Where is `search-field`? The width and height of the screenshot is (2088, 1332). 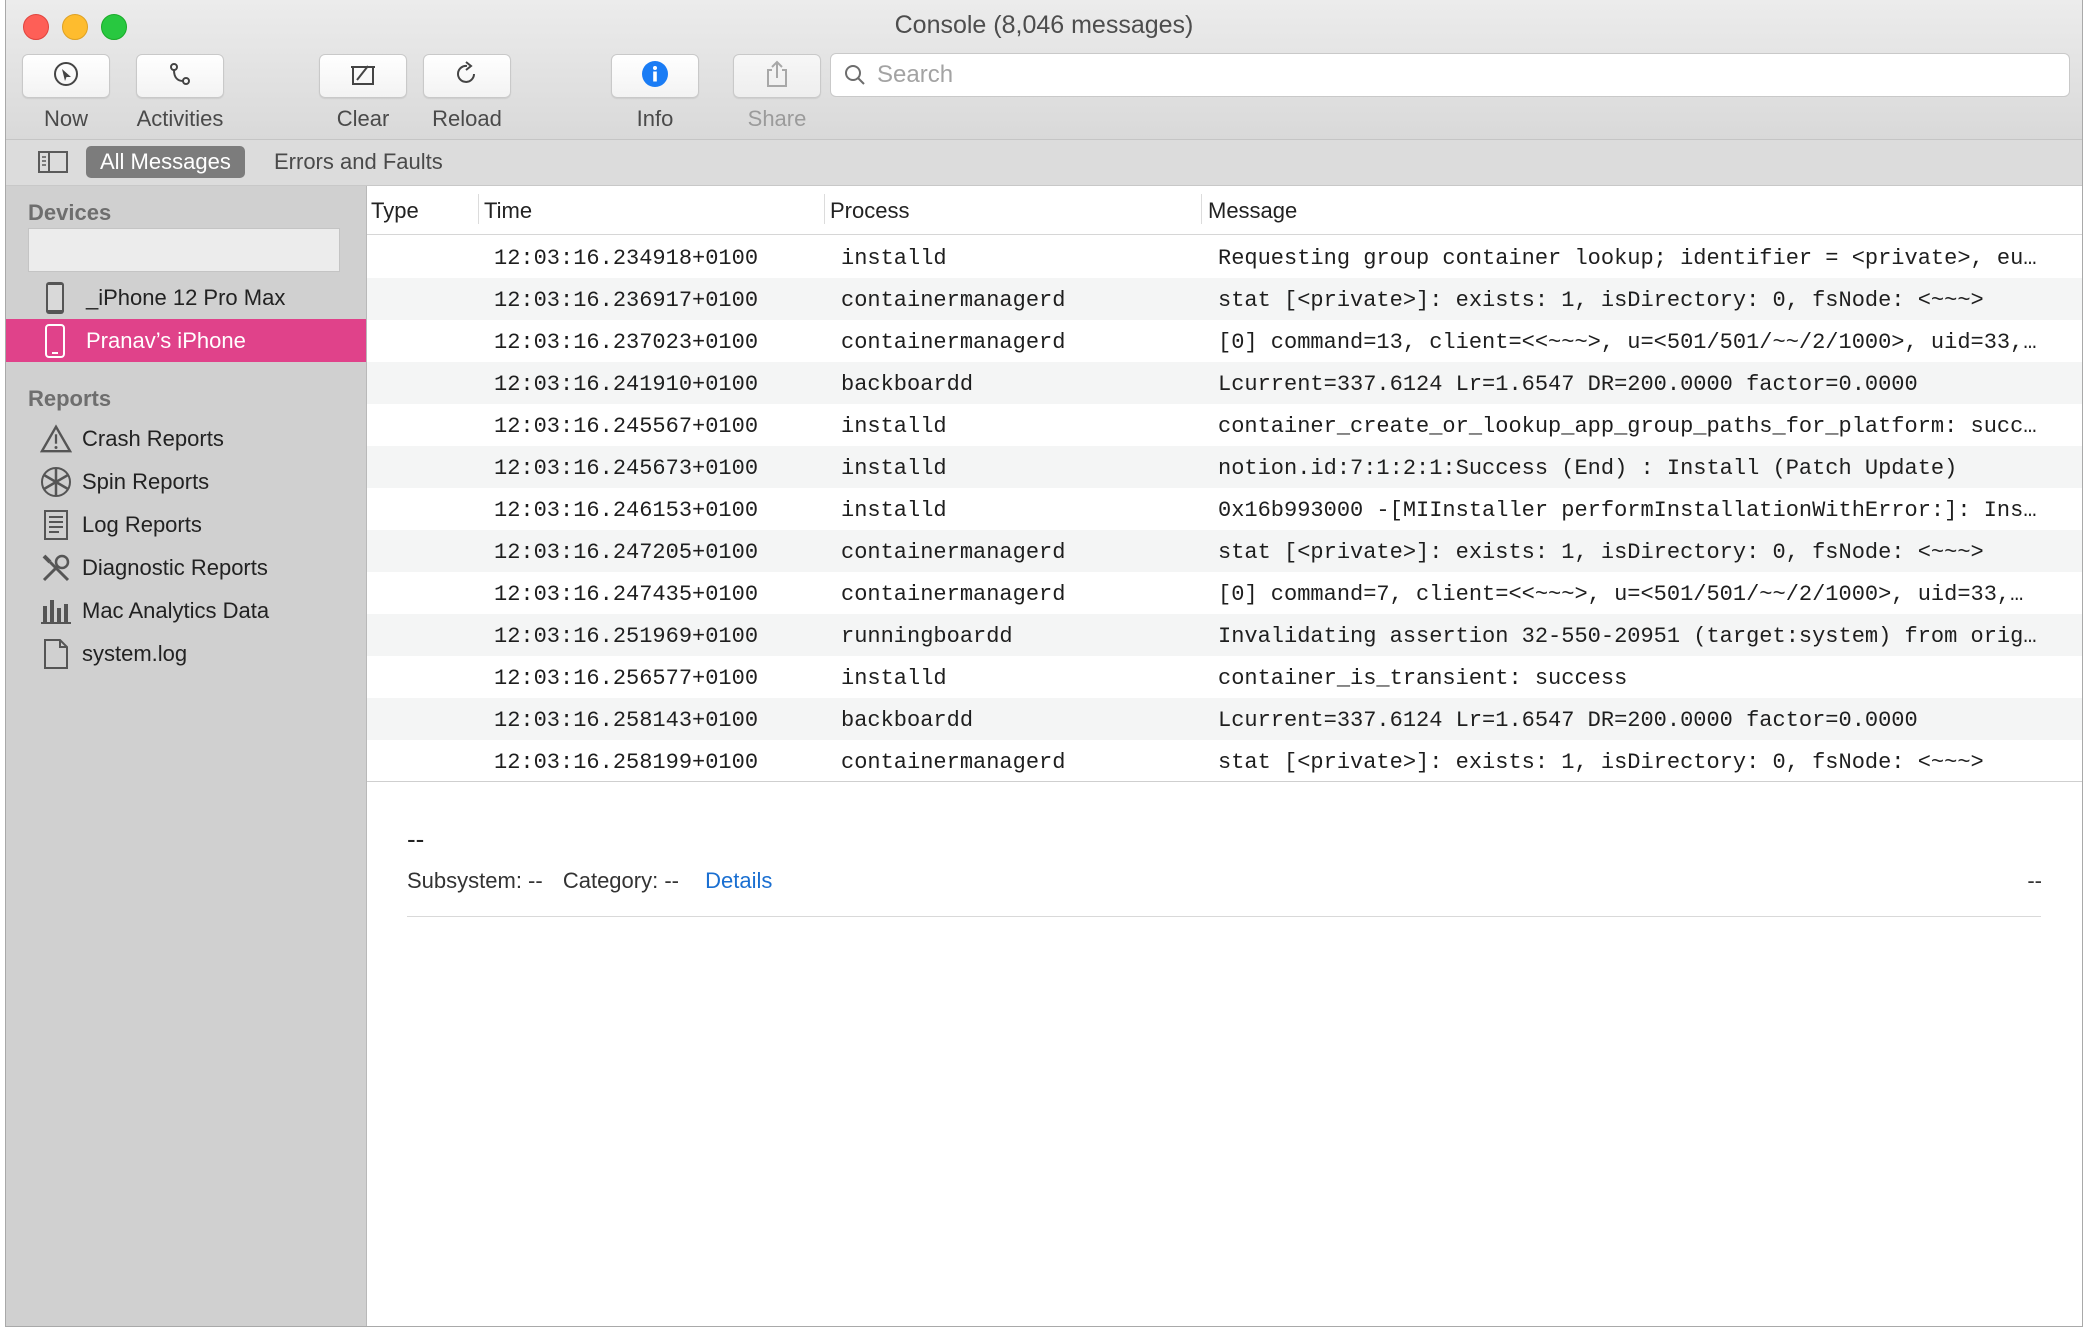 search-field is located at coordinates (1450, 75).